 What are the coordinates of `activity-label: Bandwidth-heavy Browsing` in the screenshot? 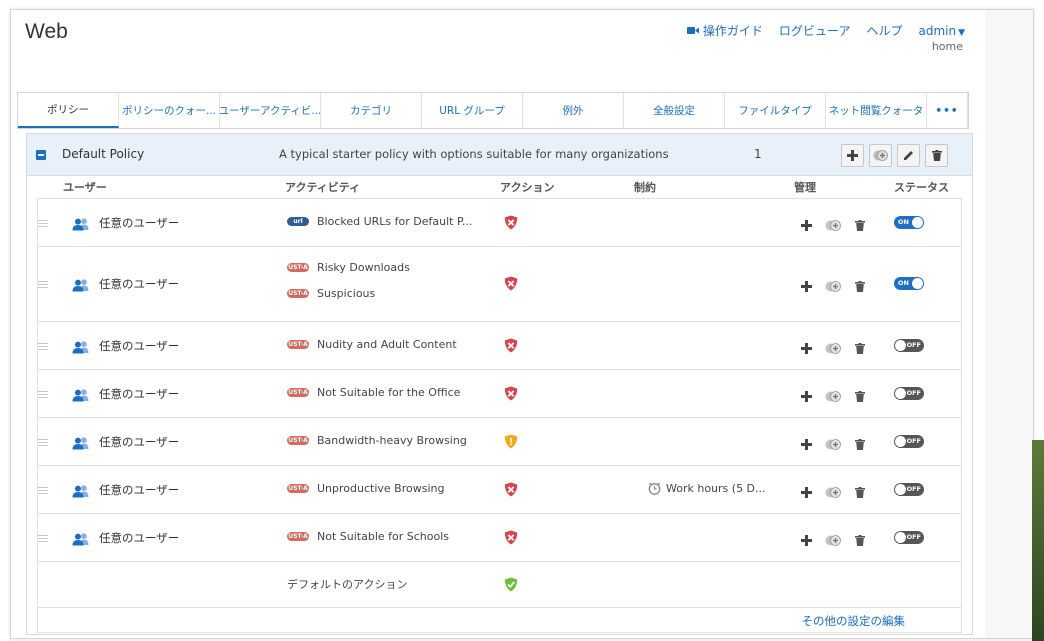 It's located at (392, 440).